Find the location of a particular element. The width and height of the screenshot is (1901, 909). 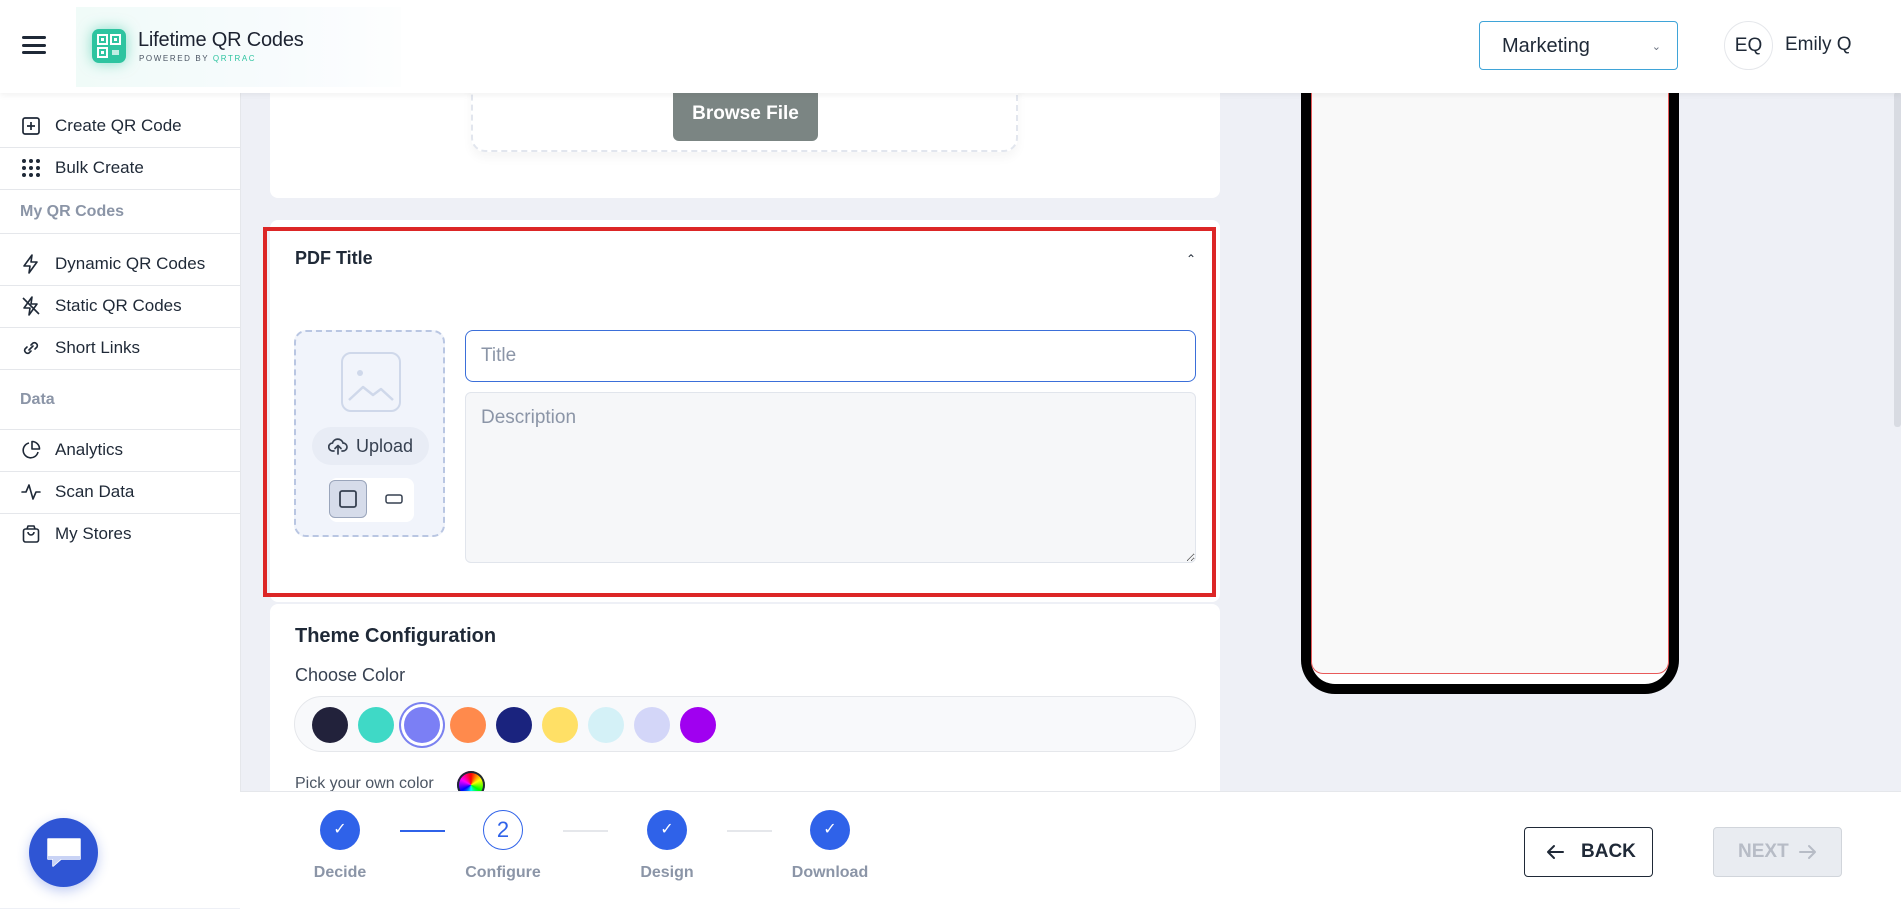

app-title: Lifetime QR Codes is located at coordinates (221, 40).